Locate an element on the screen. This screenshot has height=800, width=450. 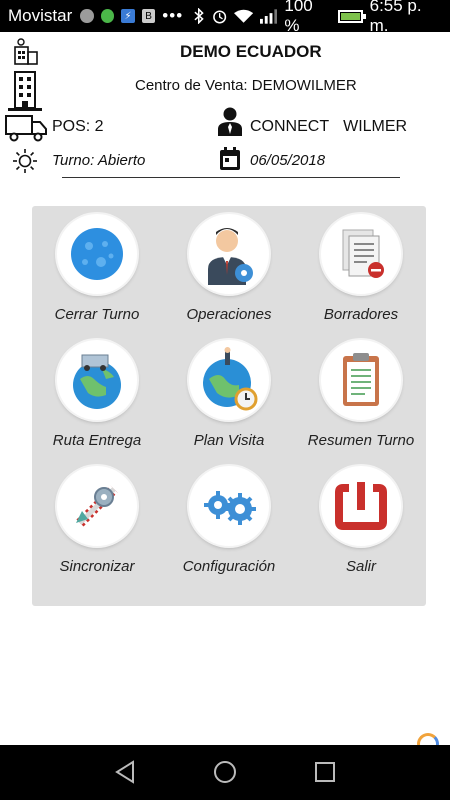
sun-icon is located at coordinates (25, 161).